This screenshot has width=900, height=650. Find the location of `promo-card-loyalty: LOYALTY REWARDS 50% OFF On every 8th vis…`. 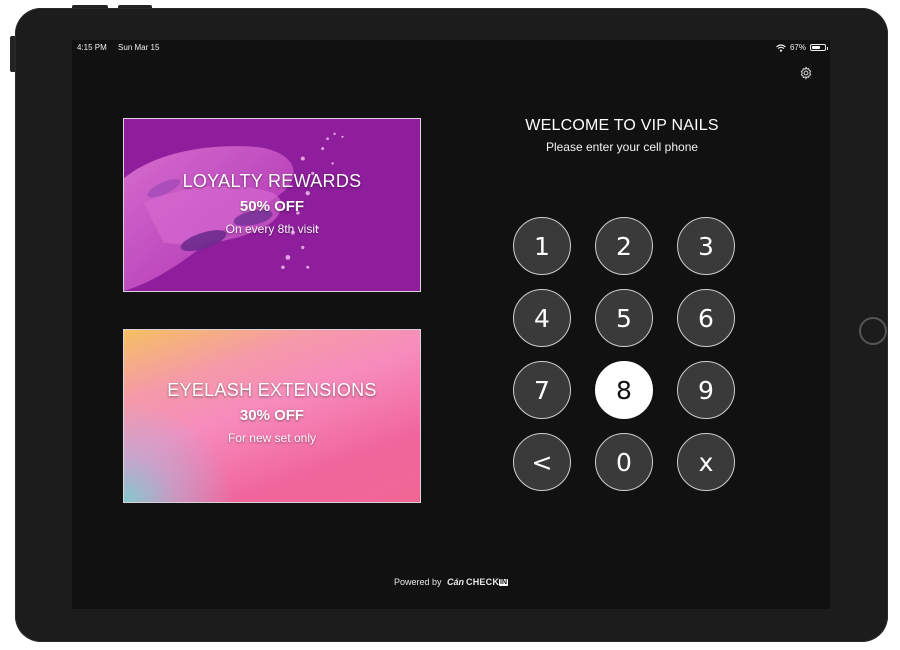

promo-card-loyalty: LOYALTY REWARDS 50% OFF On every 8th vis… is located at coordinates (272, 205).